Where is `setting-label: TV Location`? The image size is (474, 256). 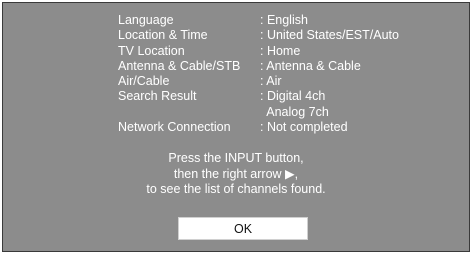 setting-label: TV Location is located at coordinates (151, 50).